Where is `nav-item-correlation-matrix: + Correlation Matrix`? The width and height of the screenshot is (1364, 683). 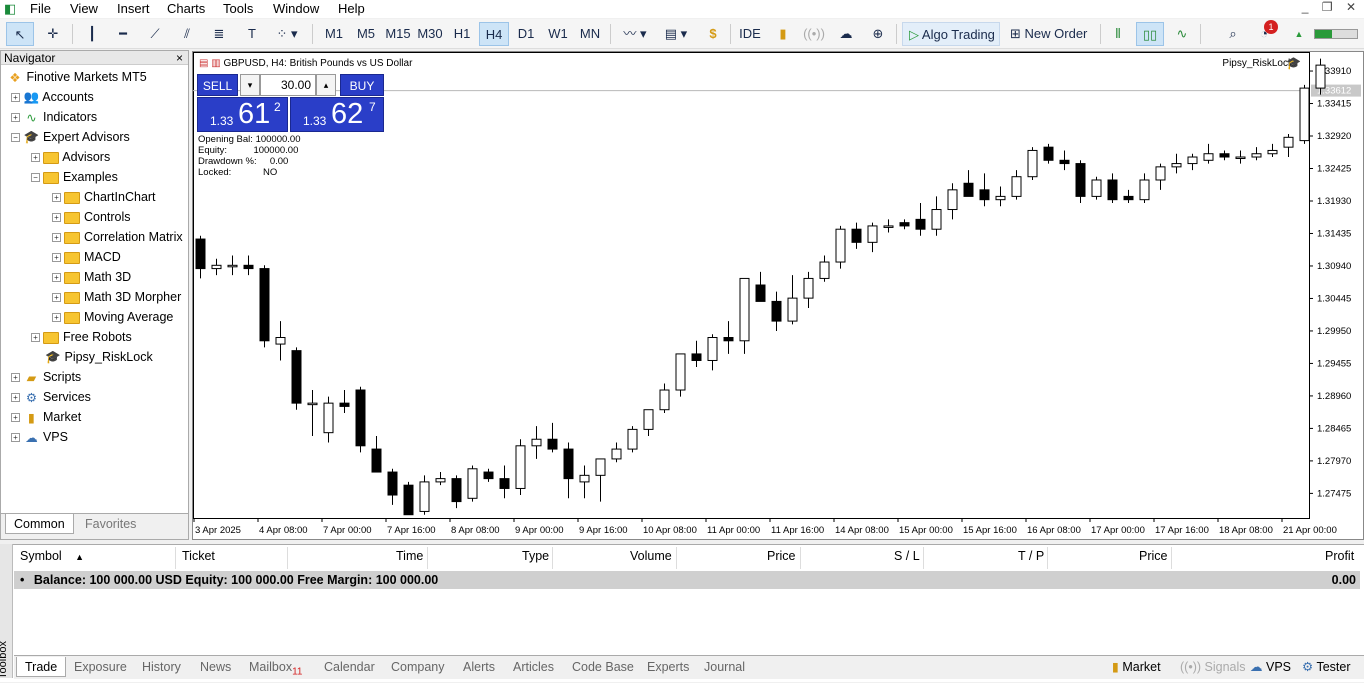
nav-item-correlation-matrix: + Correlation Matrix is located at coordinates (117, 237).